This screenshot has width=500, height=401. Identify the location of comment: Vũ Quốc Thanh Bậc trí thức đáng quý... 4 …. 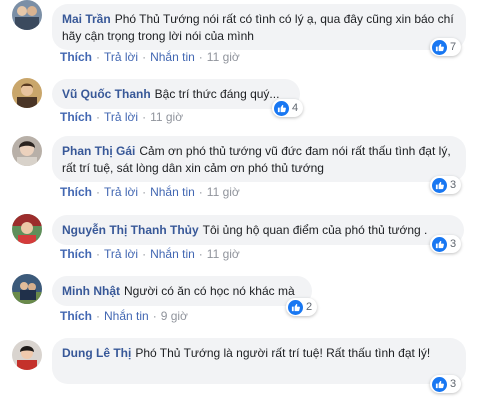
(250, 98).